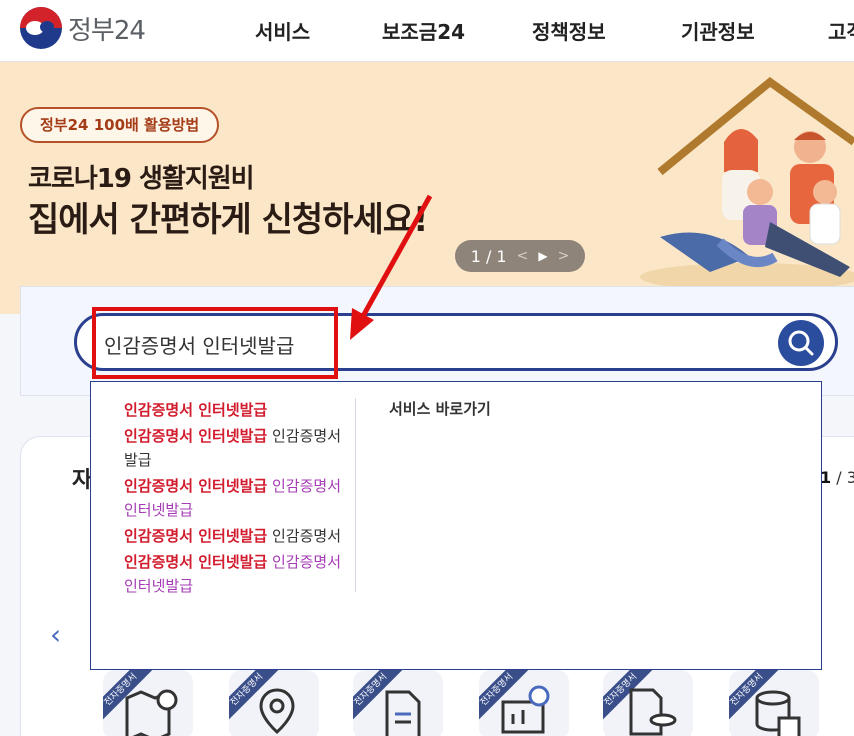 This screenshot has width=854, height=736. I want to click on suggestion-item: 인감증명서 인터넷발급, so click(235, 410).